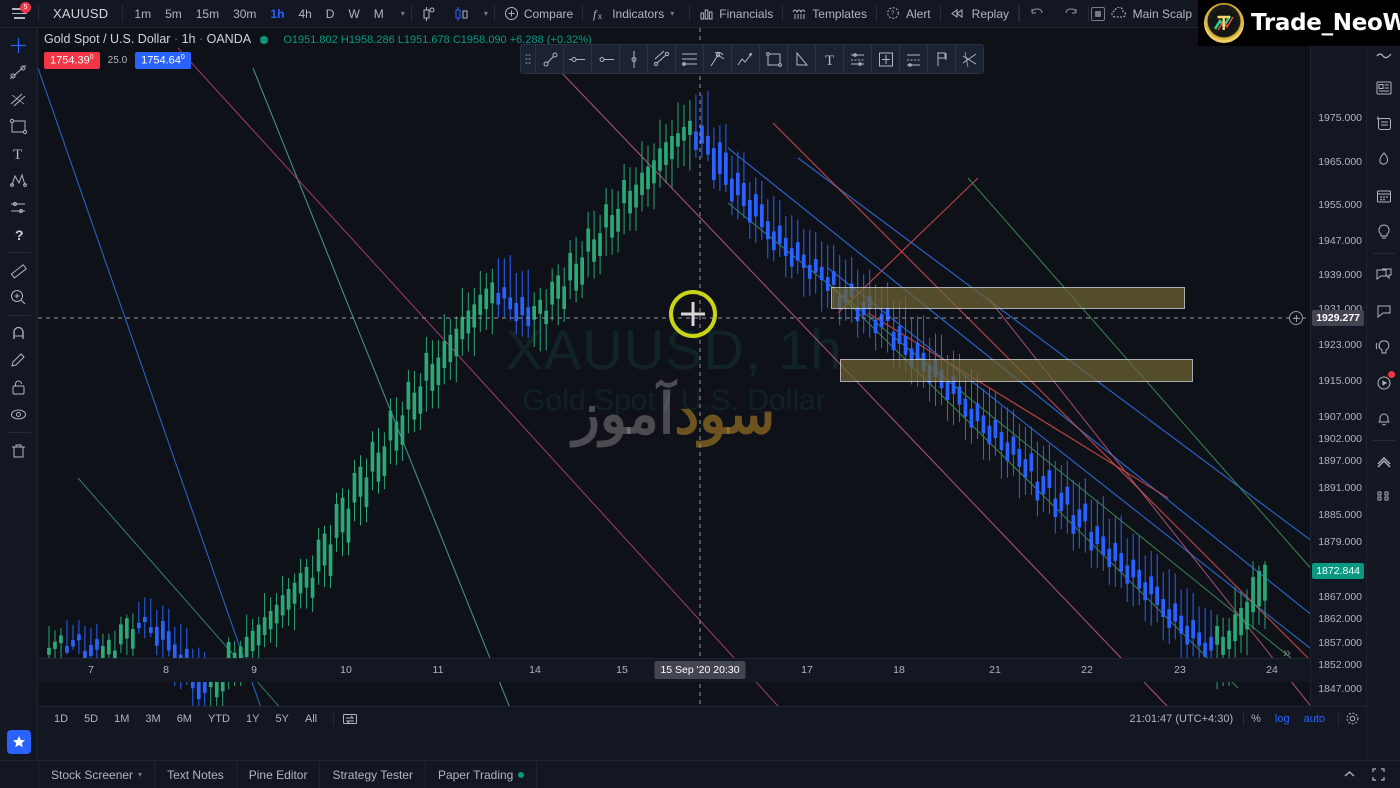 Image resolution: width=1400 pixels, height=788 pixels. Describe the element at coordinates (19, 450) in the screenshot. I see `remove-drawings-icon` at that location.